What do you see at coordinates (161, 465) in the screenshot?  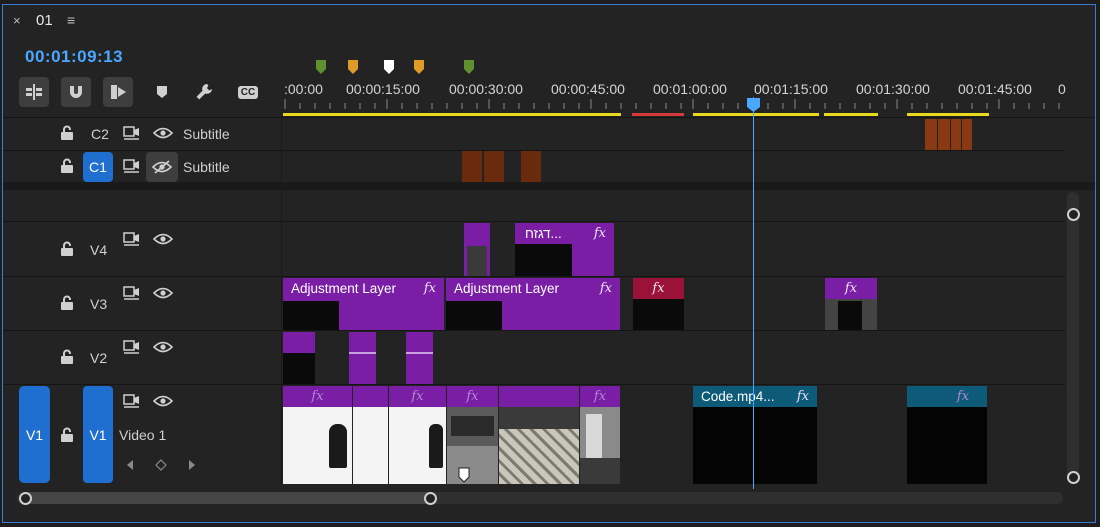 I see `add-keyframe-icon` at bounding box center [161, 465].